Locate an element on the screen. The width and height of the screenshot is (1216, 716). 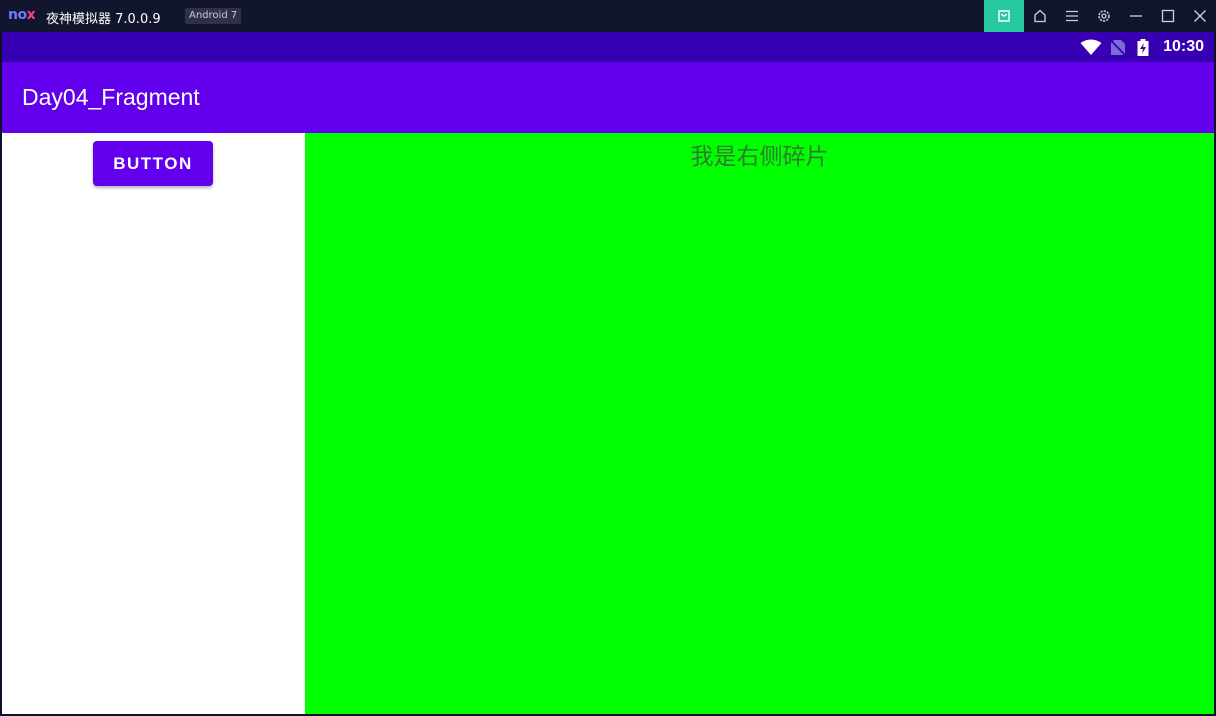
emulator-title-bar: nox 夜神模拟器 7.0.0.9 Android 7 is located at coordinates (608, 16).